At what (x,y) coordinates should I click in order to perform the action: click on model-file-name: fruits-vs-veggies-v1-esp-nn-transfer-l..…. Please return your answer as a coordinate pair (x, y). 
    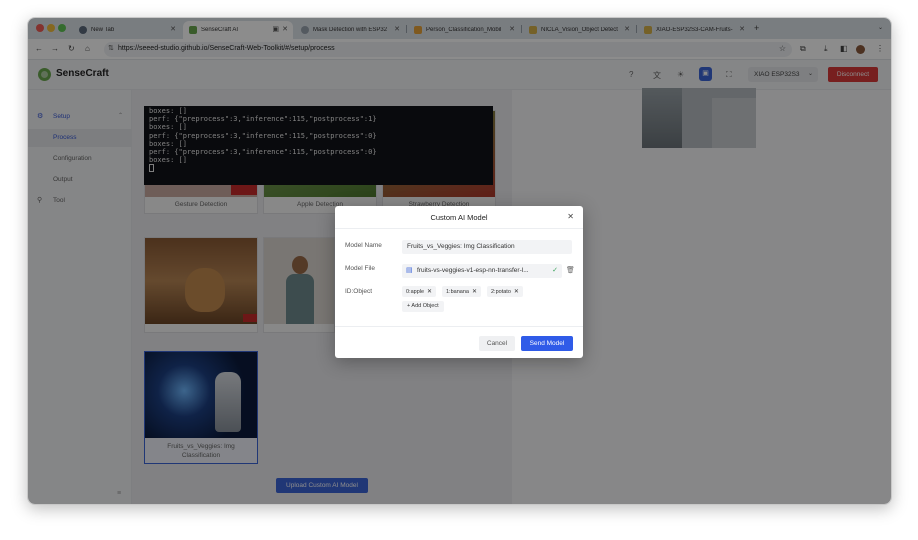
    Looking at the image, I should click on (473, 270).